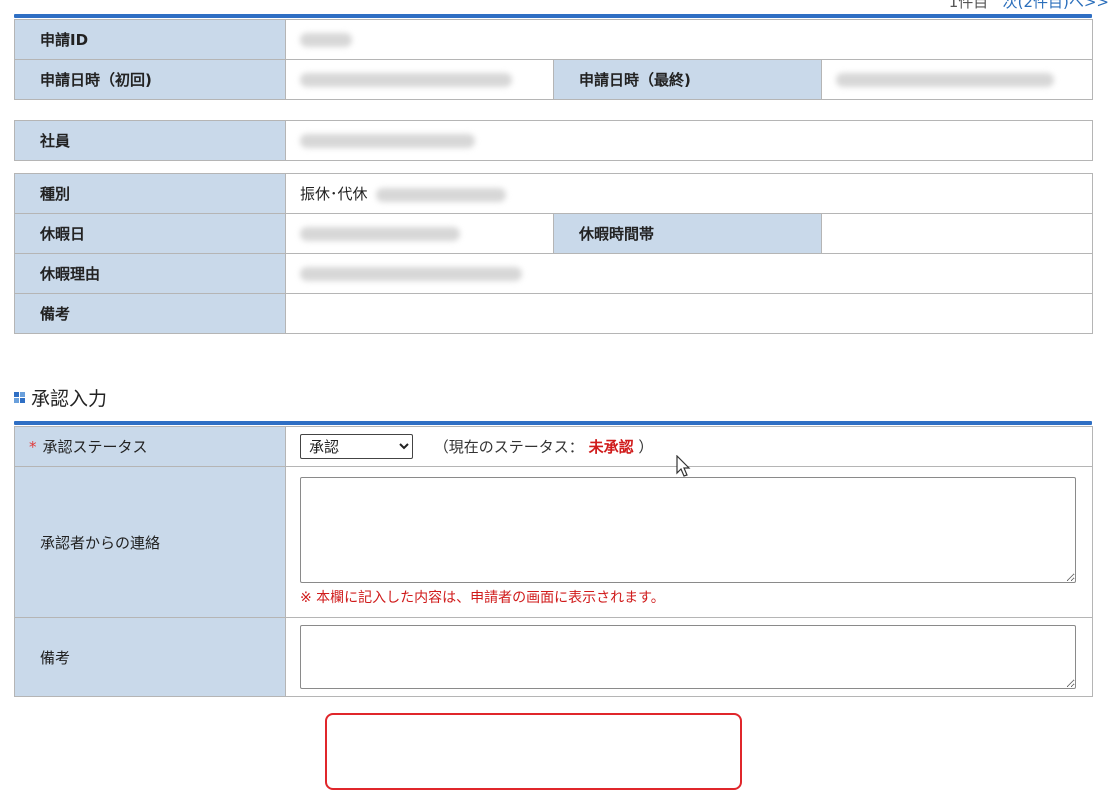 The image size is (1117, 802). What do you see at coordinates (356, 446) in the screenshot?
I see `status-select: 承認` at bounding box center [356, 446].